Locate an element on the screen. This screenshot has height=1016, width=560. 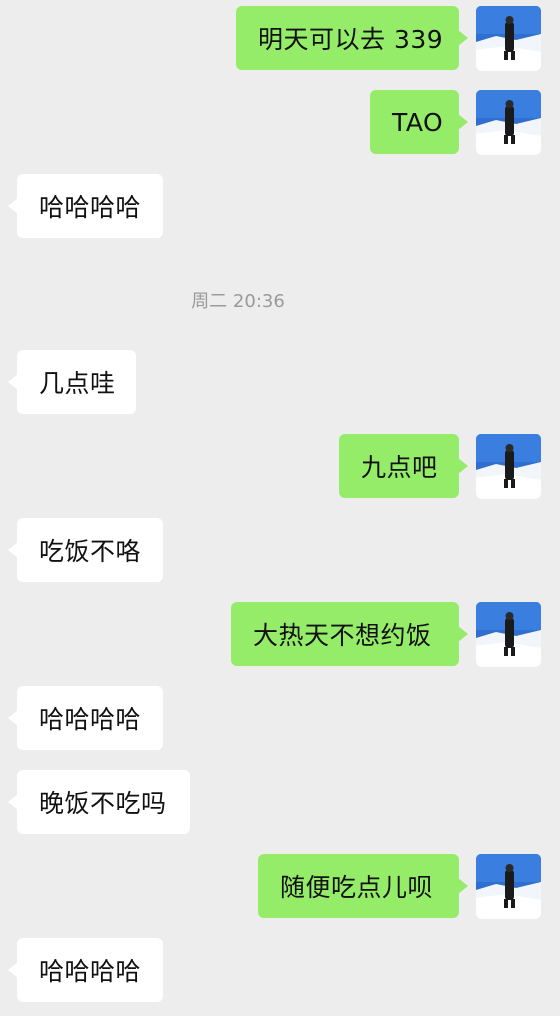
received-message-bubble: 晚饭不吃吗 is located at coordinates (99, 802).